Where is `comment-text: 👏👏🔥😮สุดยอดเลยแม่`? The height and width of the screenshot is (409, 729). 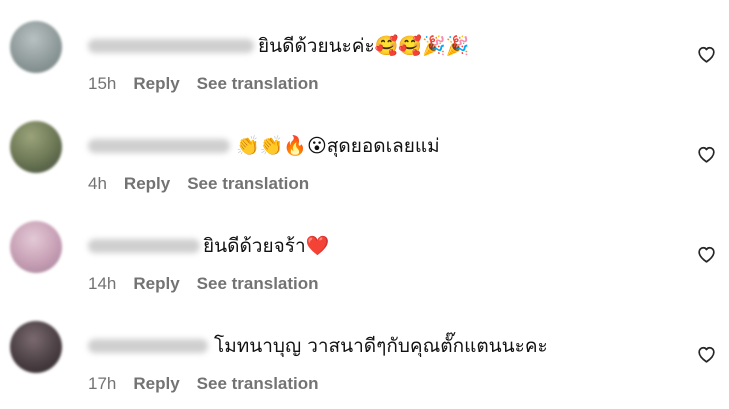
comment-text: 👏👏🔥😮สุดยอดเลยแม่ is located at coordinates (338, 146).